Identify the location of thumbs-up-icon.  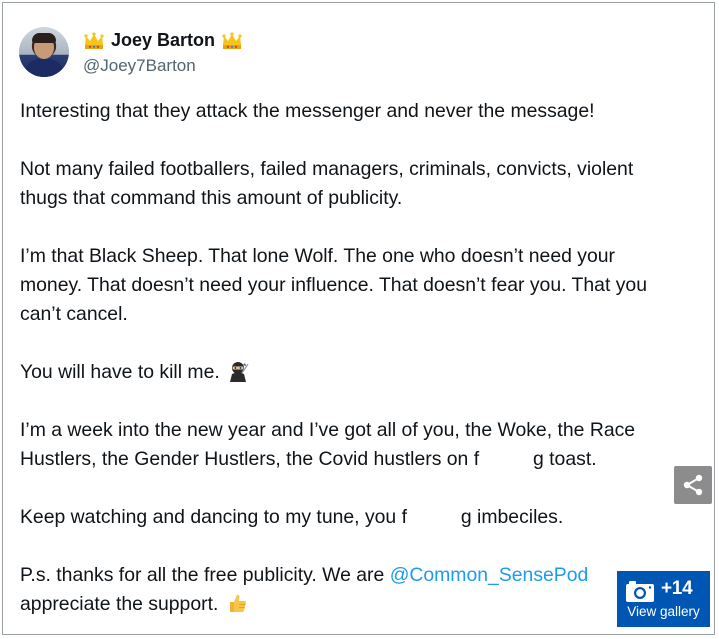
(237, 603).